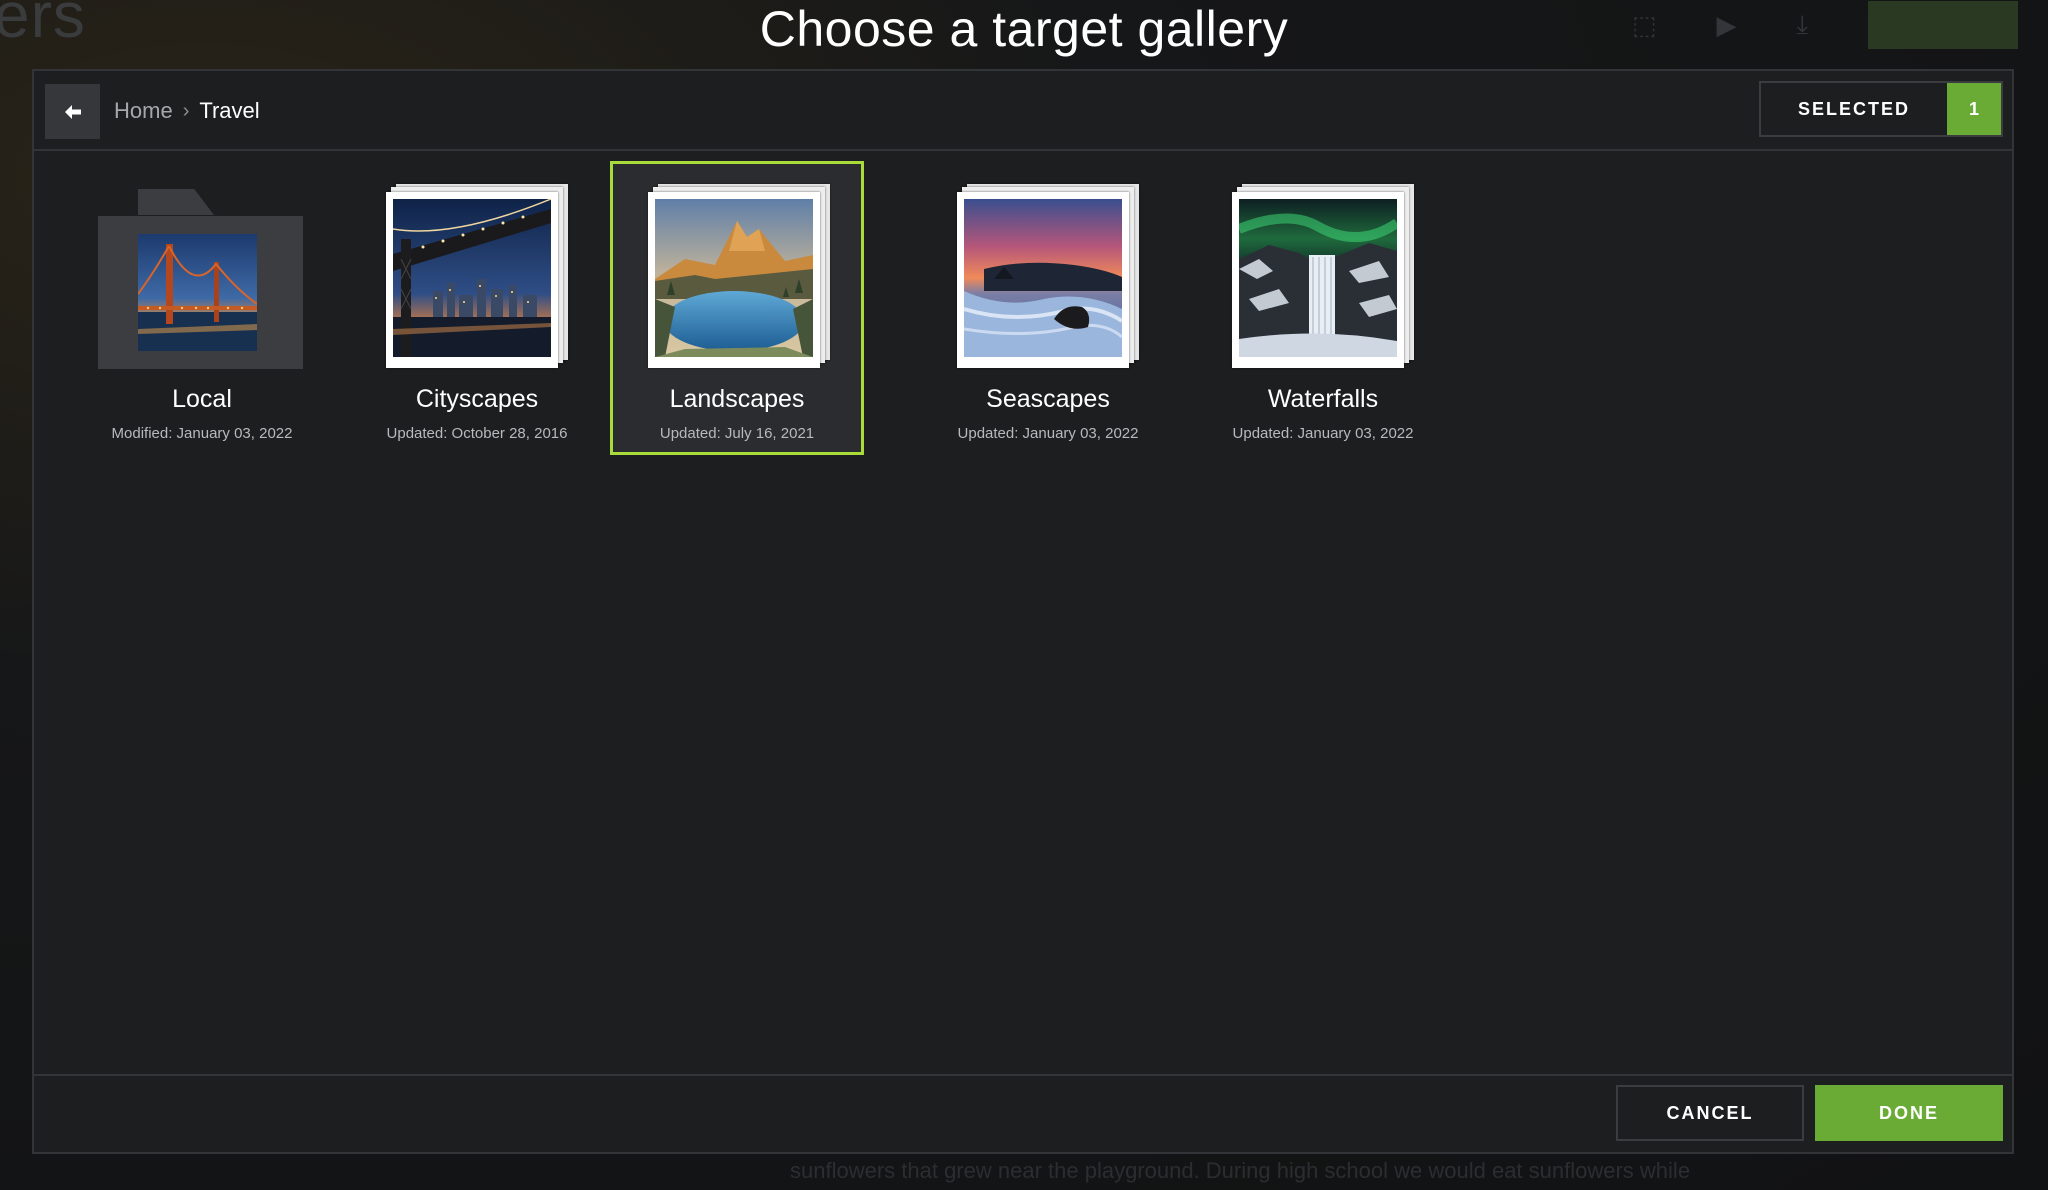  I want to click on gallery-tile-waterfalls: Waterfalls Updated: January 03, 2022, so click(1323, 308).